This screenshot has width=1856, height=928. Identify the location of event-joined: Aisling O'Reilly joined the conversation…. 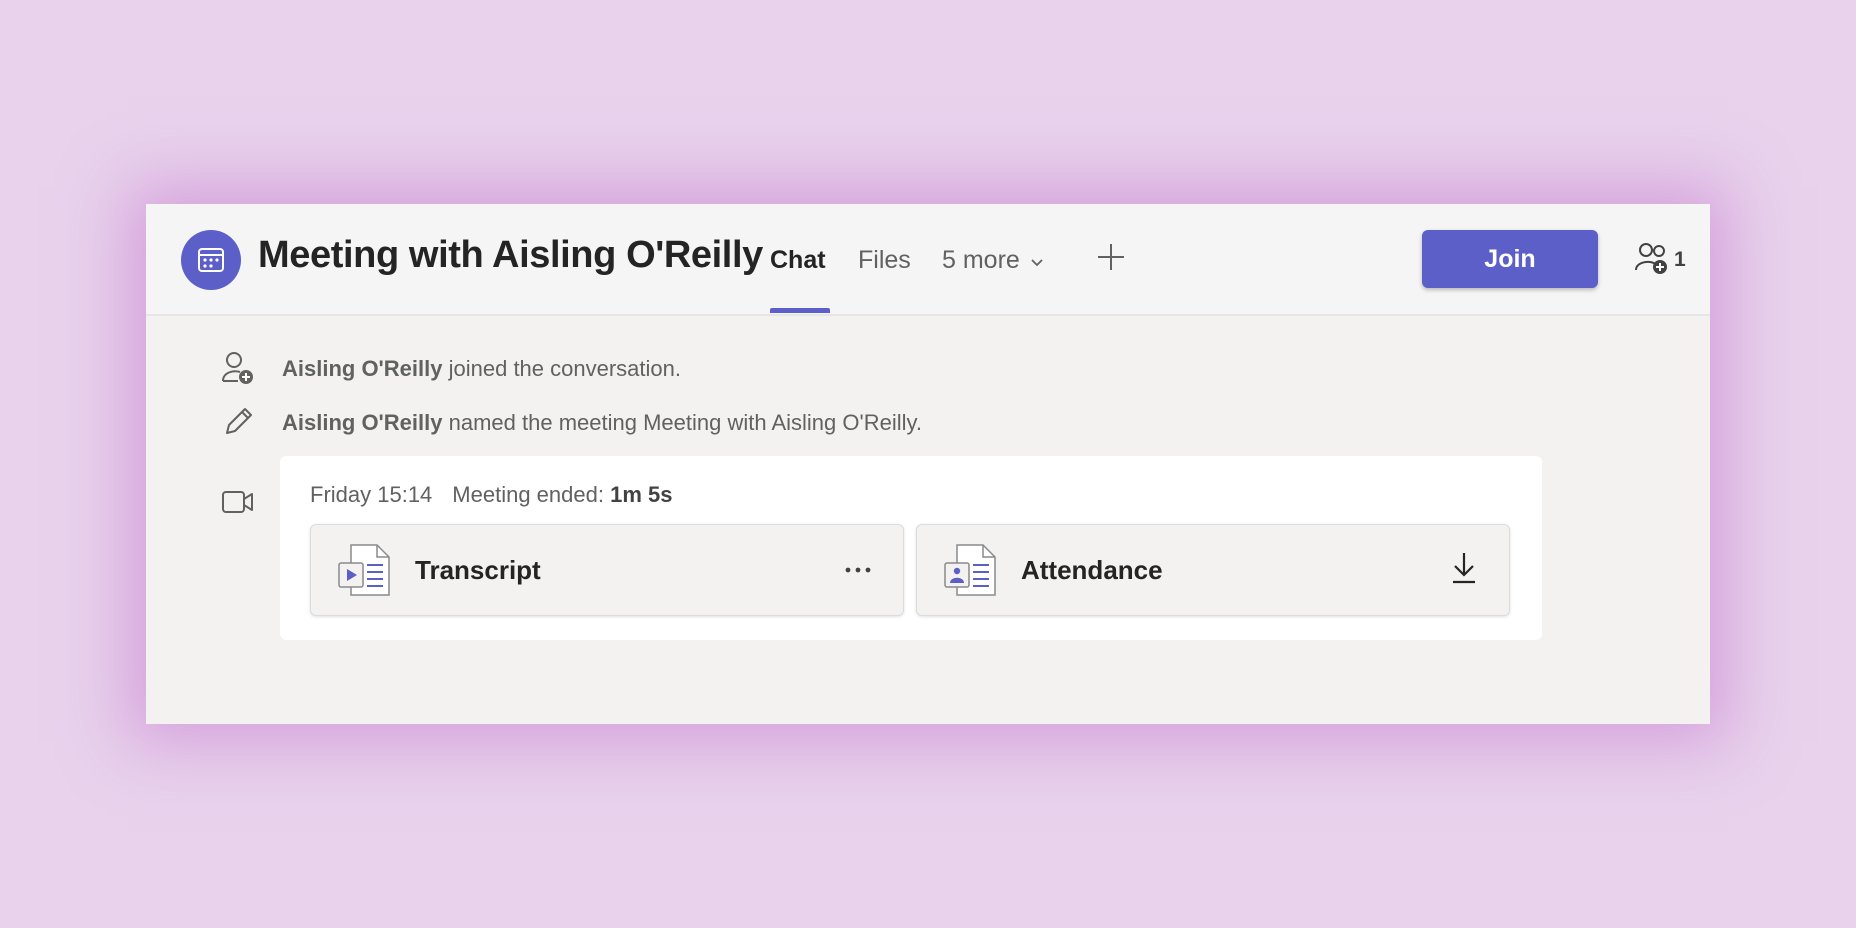
(928, 368).